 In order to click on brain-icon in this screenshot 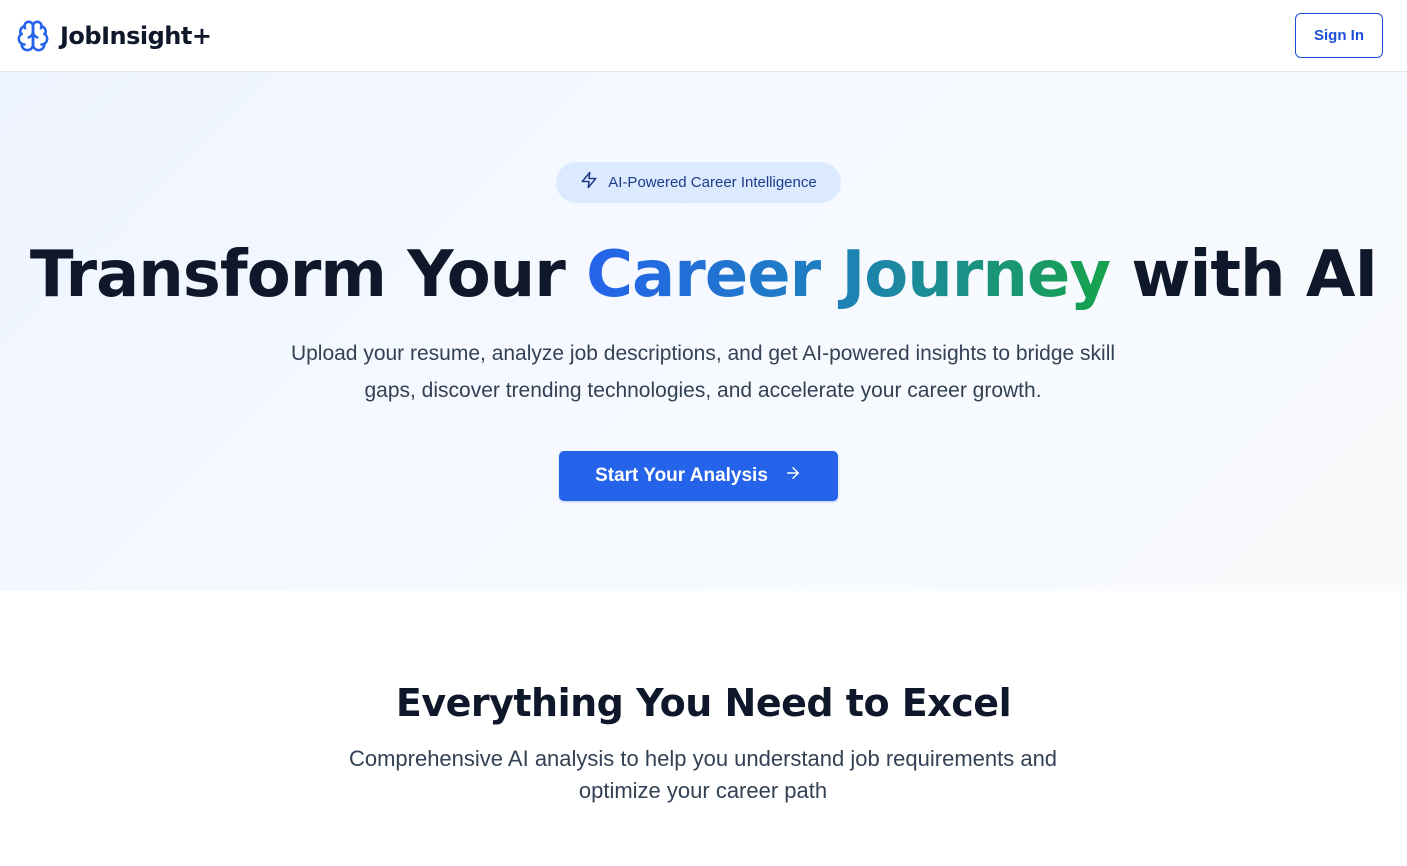, I will do `click(33, 36)`.